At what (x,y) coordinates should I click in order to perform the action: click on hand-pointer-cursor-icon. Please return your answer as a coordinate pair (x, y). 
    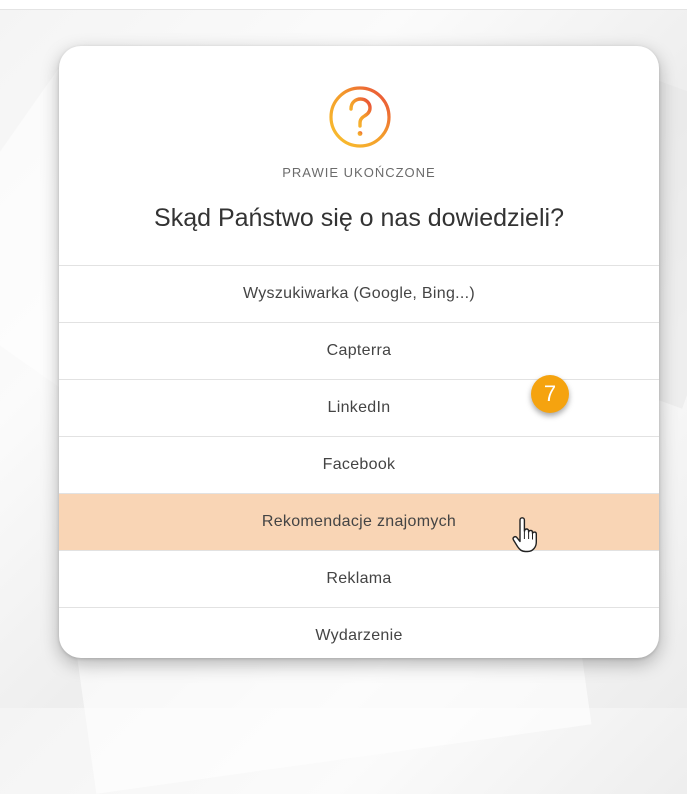
    Looking at the image, I should click on (524, 535).